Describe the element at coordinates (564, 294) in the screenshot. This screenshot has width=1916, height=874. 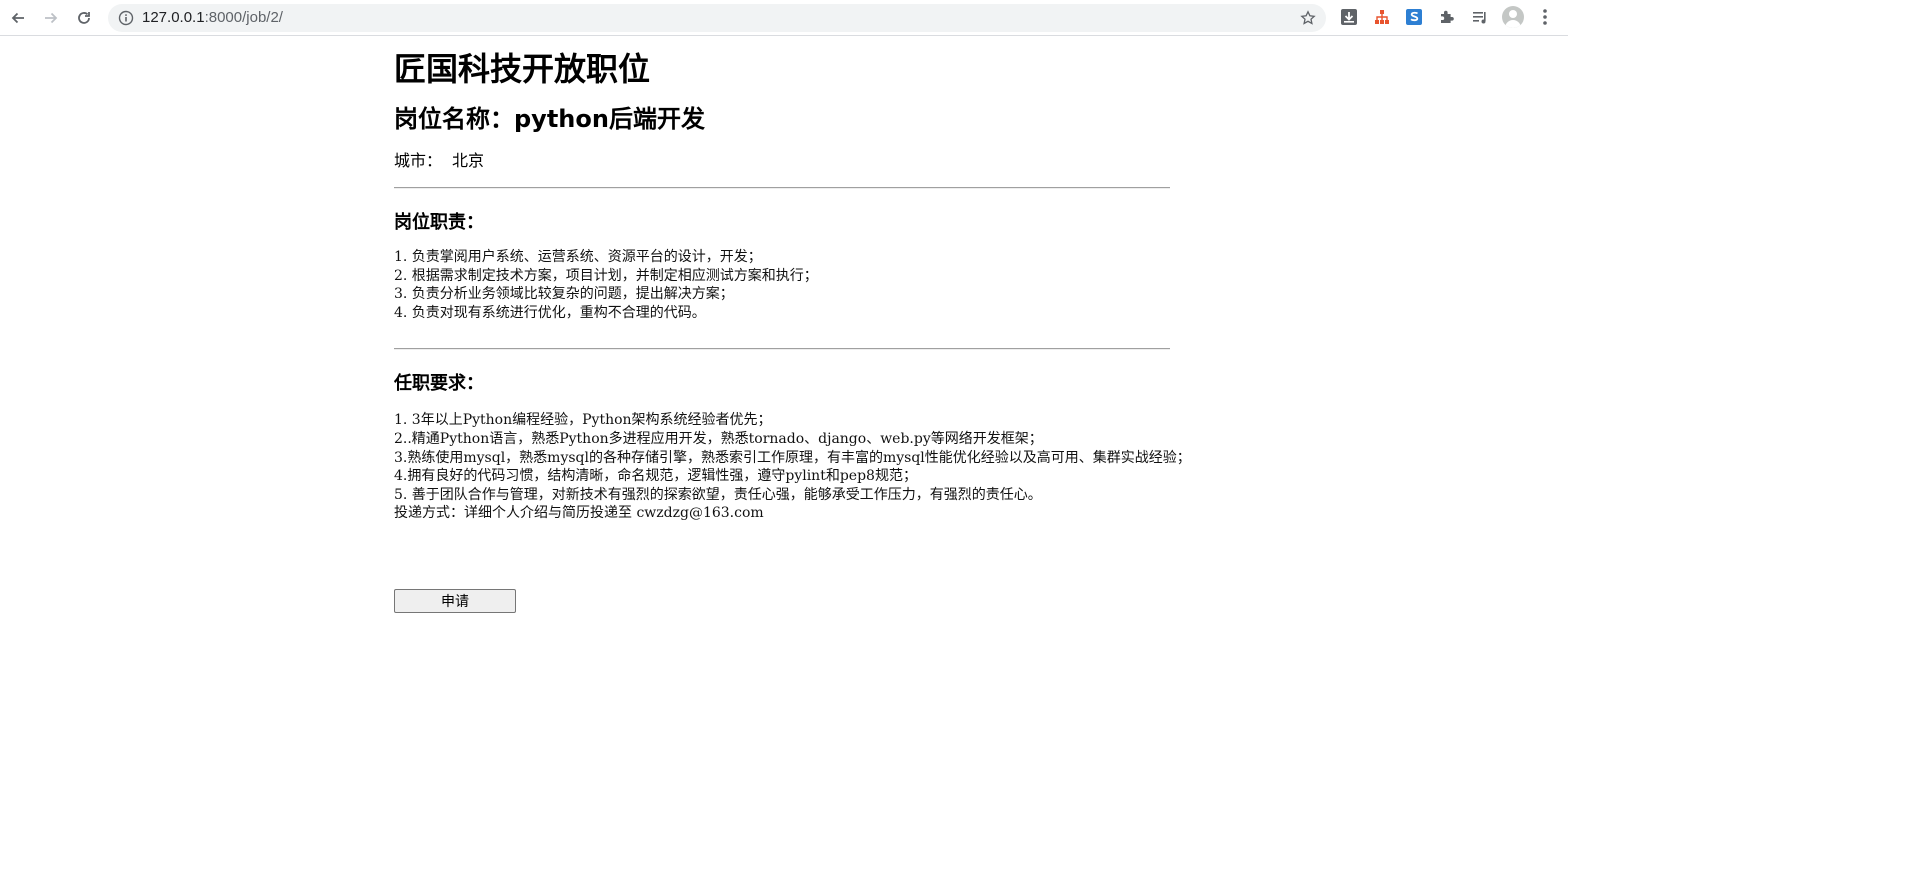
I see `duty-item: 3. 负责分析业务领域比较复杂的问题，提出解决方案；` at that location.